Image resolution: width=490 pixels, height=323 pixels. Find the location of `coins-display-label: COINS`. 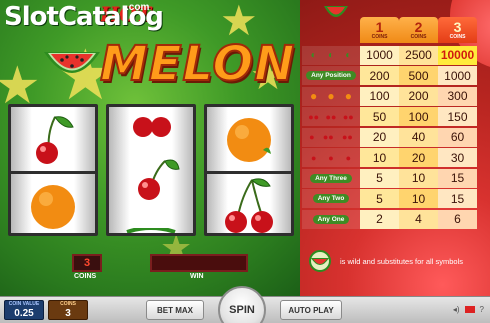

coins-display-label: COINS is located at coordinates (85, 276).